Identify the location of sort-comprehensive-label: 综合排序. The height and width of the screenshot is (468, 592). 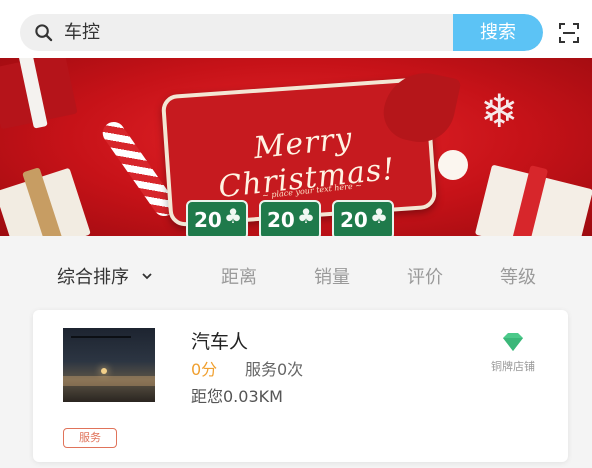
(93, 277).